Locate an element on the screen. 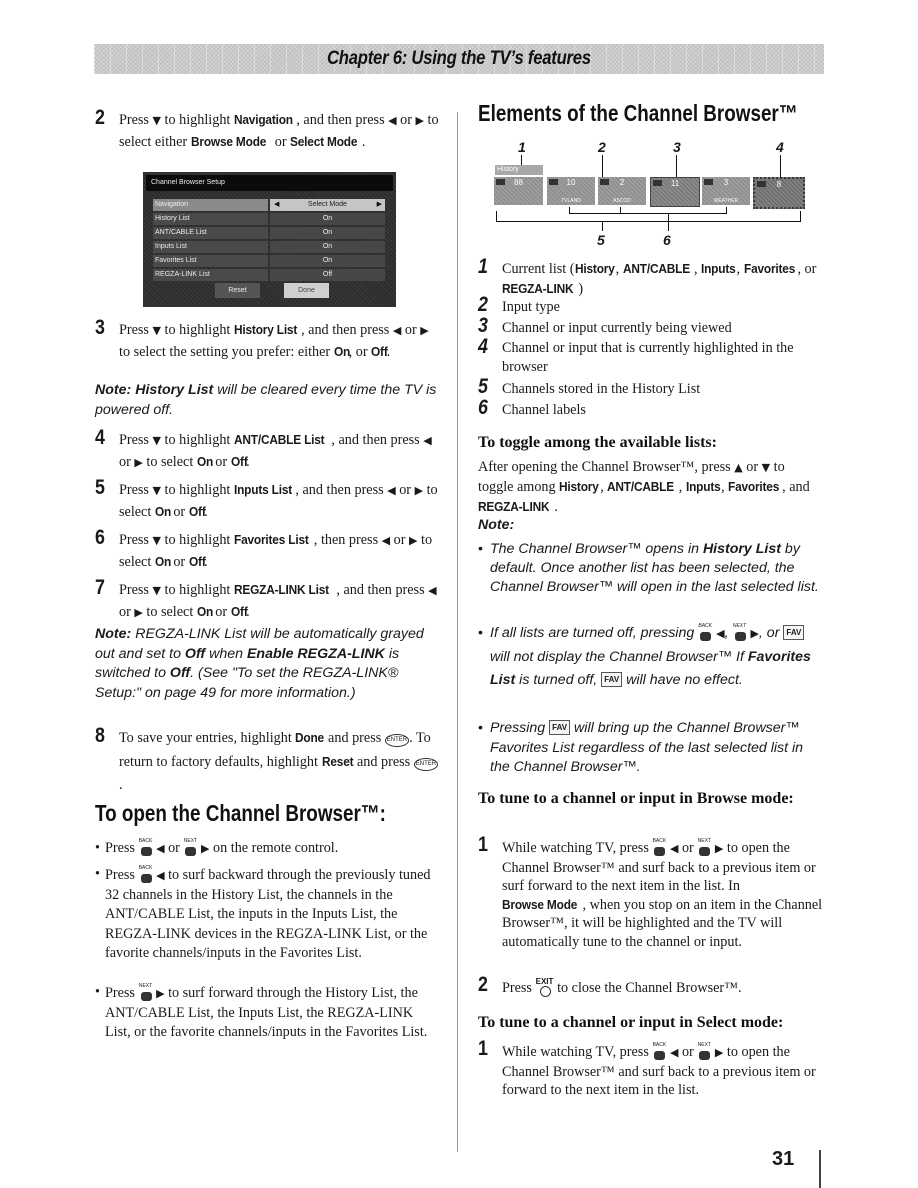 Image resolution: width=918 pixels, height=1188 pixels. exit-button-icon: EXIT is located at coordinates (545, 987).